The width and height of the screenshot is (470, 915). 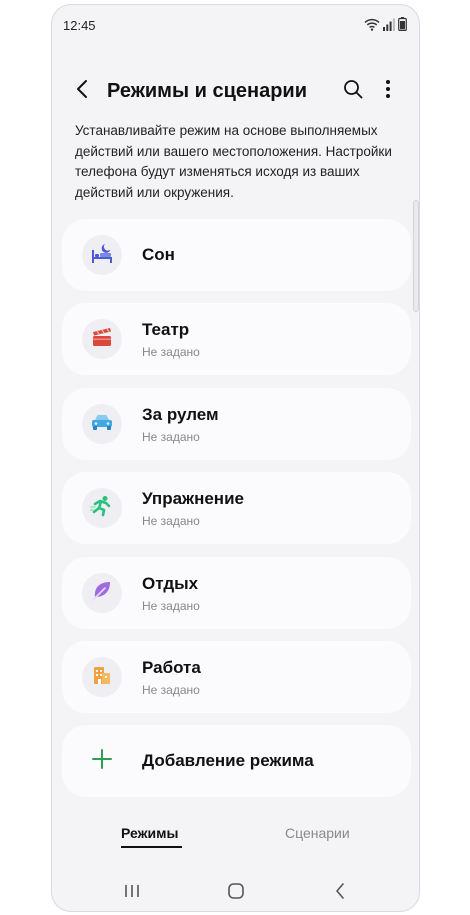 What do you see at coordinates (151, 847) in the screenshot?
I see `active-tab-indicator` at bounding box center [151, 847].